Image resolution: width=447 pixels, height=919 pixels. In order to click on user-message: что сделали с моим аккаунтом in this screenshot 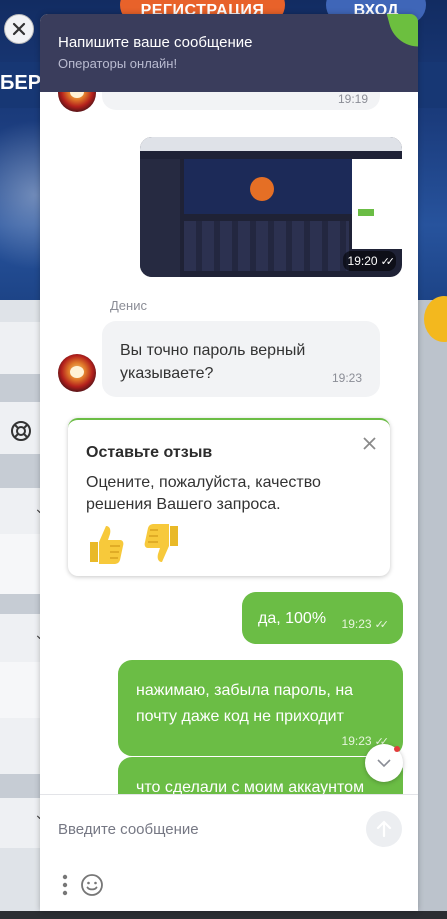, I will do `click(260, 775)`.